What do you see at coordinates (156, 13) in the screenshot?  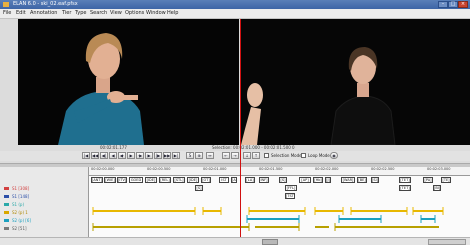 I see `menu-window: Window` at bounding box center [156, 13].